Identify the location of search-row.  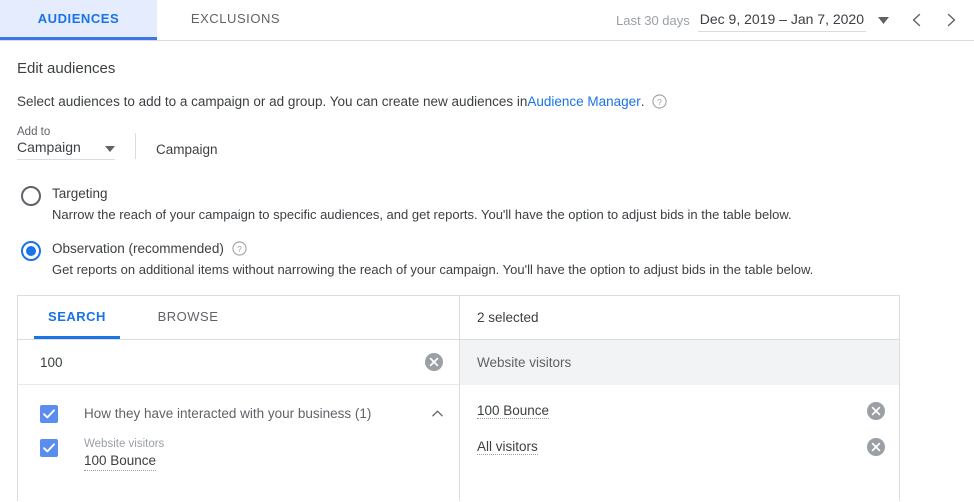
(238, 362).